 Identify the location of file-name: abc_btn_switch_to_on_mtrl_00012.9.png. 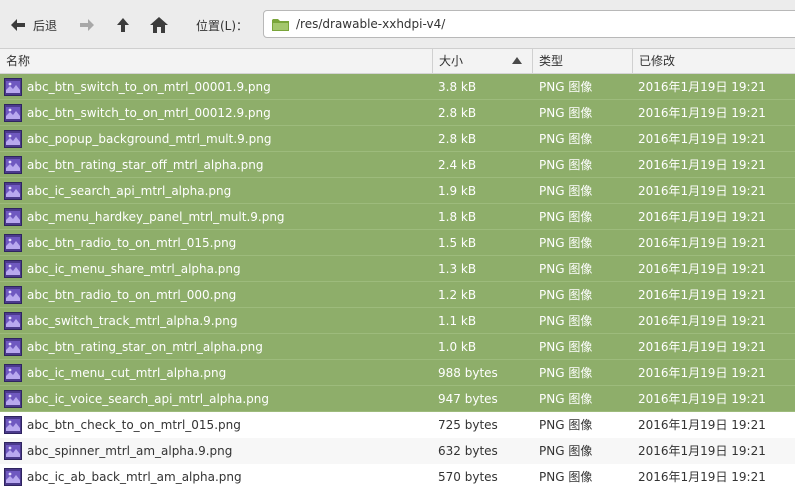
(149, 113).